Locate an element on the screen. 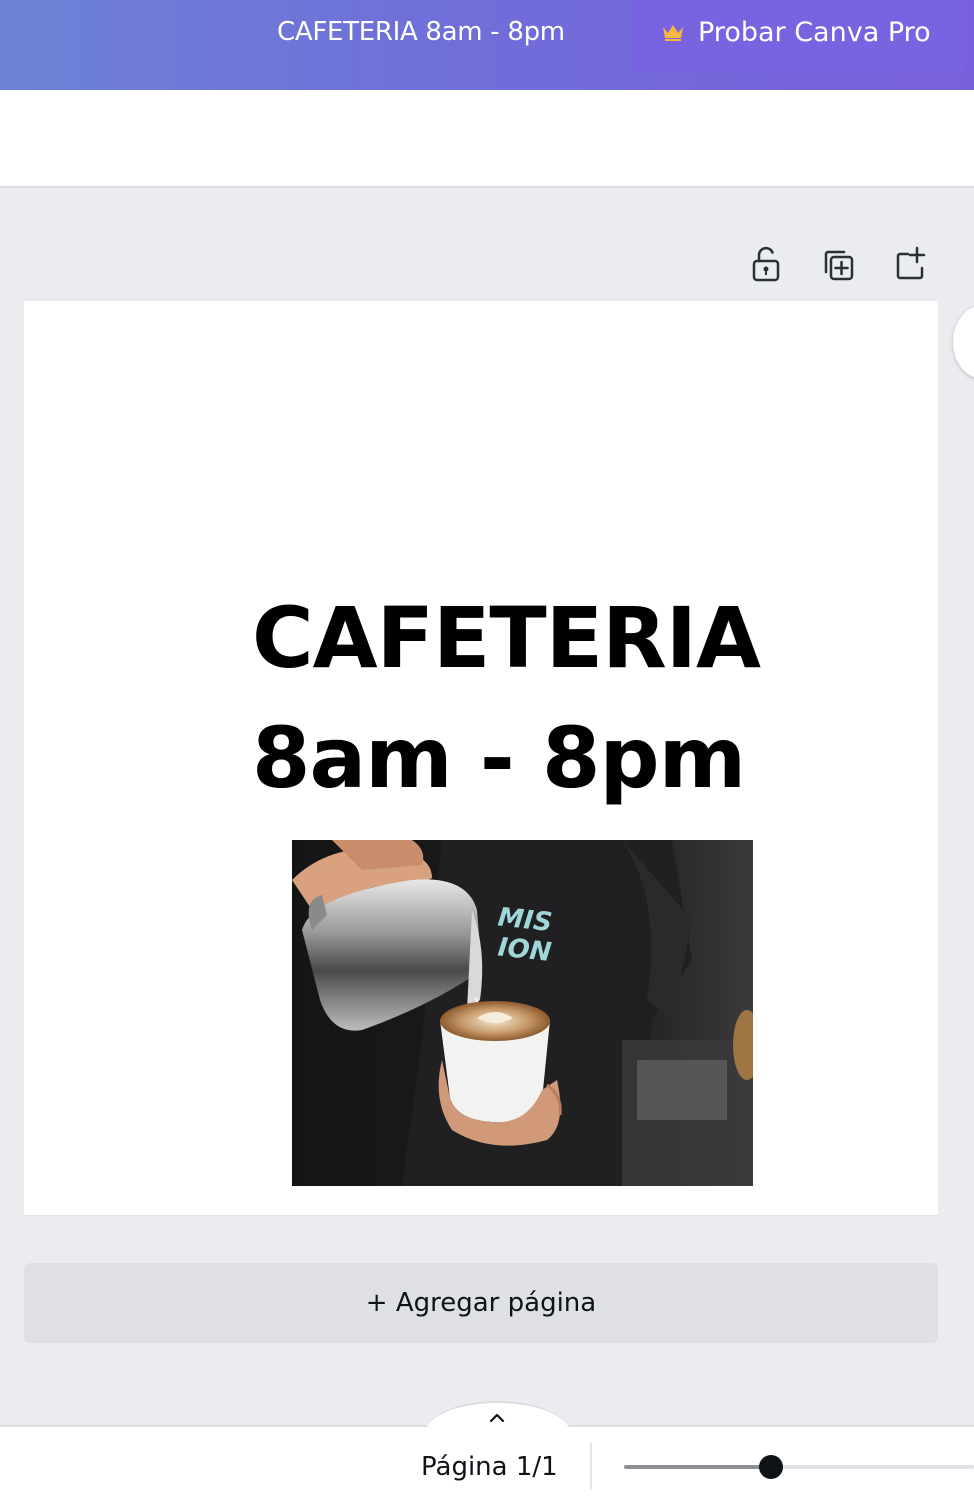  side-panel-handle is located at coordinates (963, 342).